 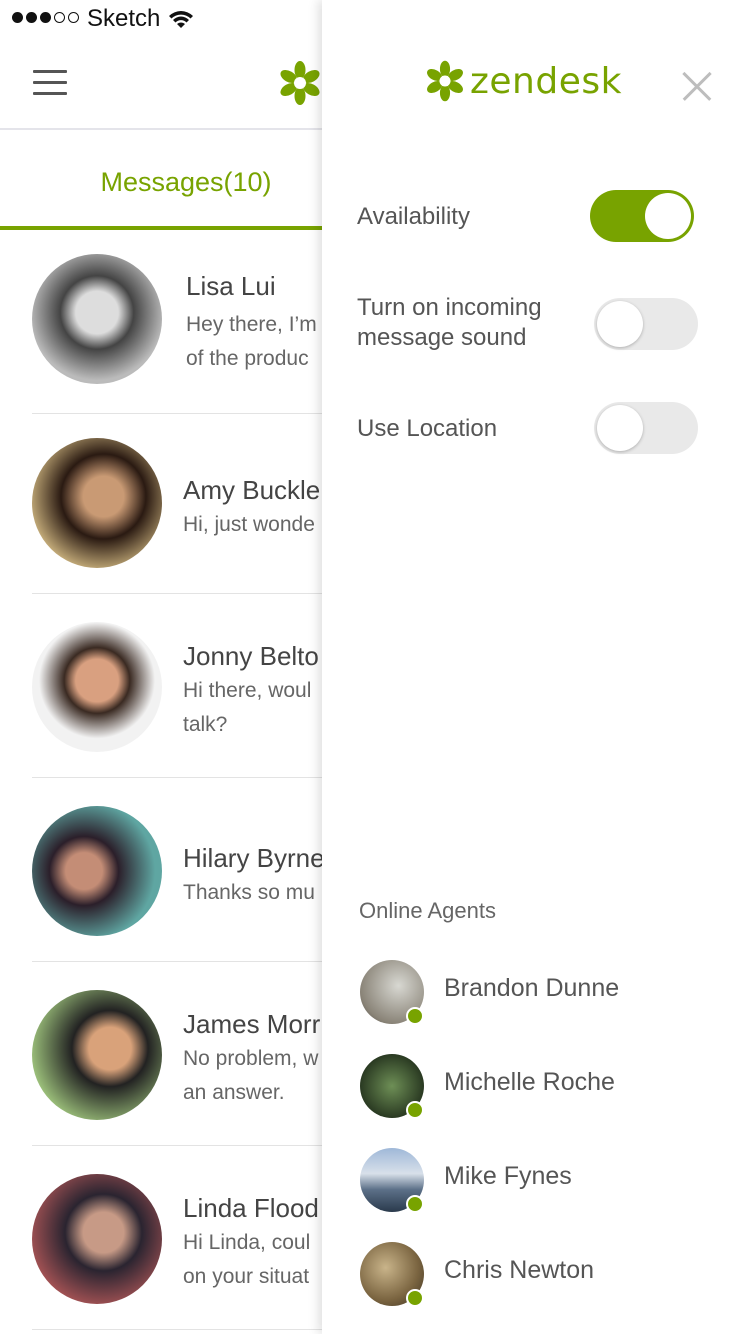 I want to click on message-preview: Hi there, woul, so click(x=247, y=690).